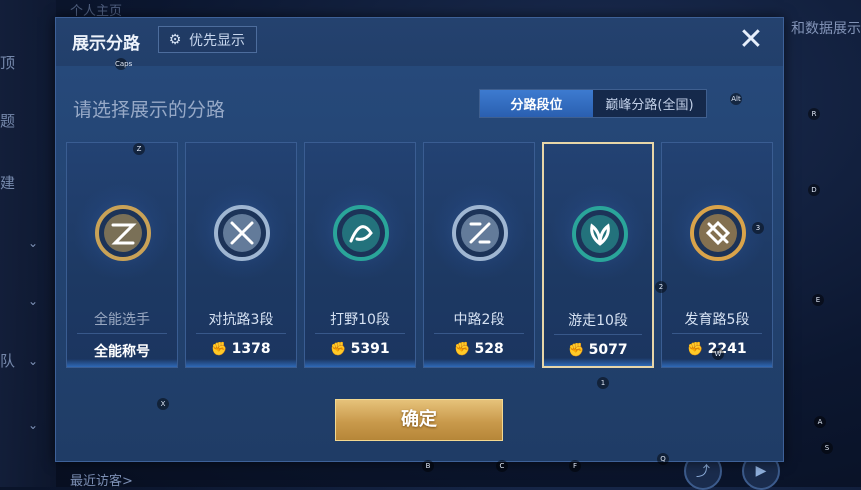 The height and width of the screenshot is (490, 861). What do you see at coordinates (820, 422) in the screenshot?
I see `key-hint-badge: A` at bounding box center [820, 422].